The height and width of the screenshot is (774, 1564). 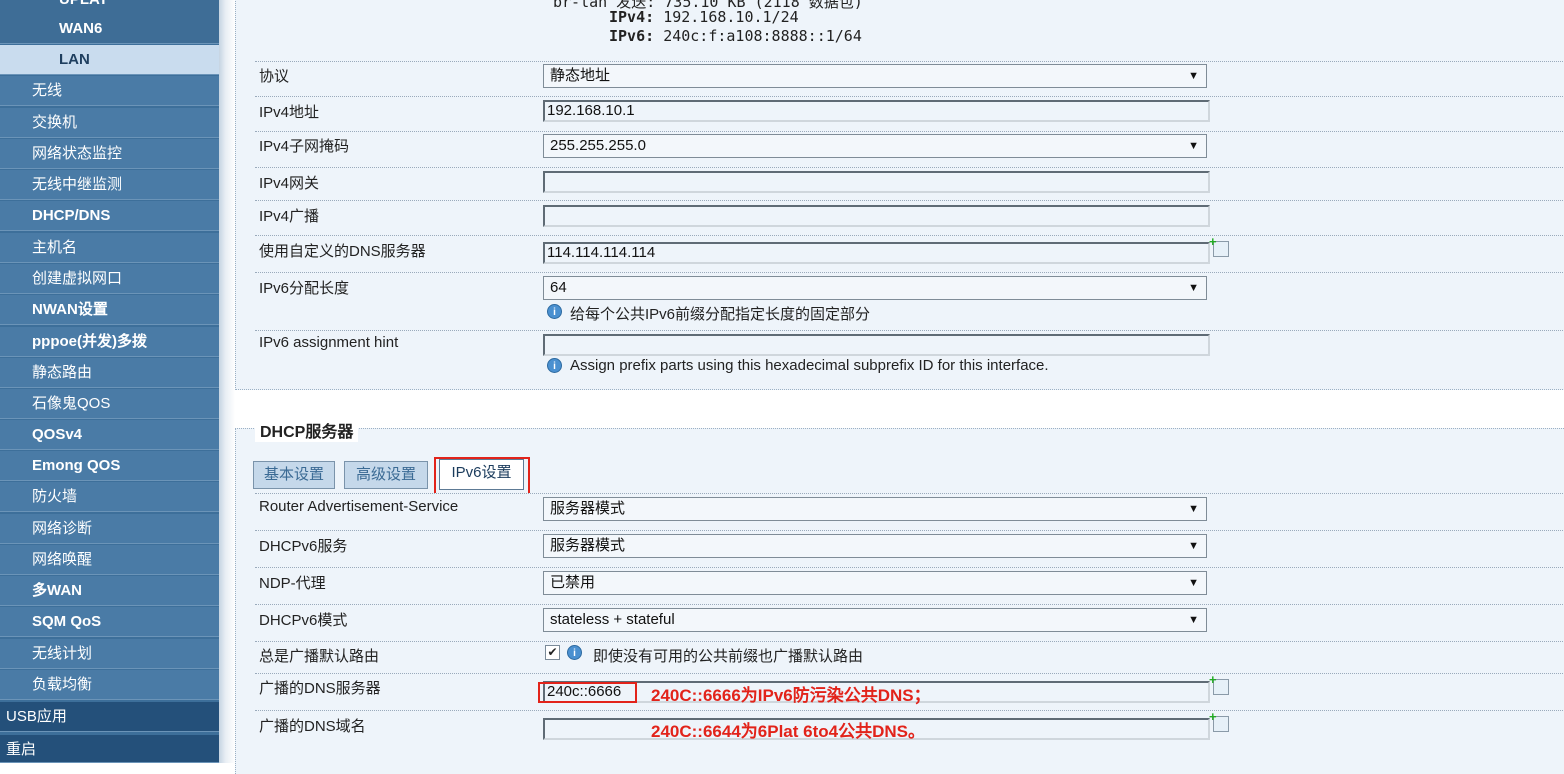 I want to click on dhcpv6-mode-select: stateless + stateful ▼, so click(x=875, y=620).